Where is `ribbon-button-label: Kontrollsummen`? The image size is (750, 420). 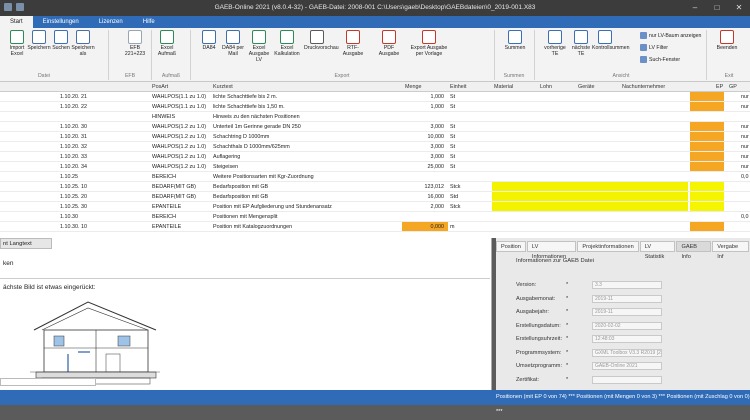
ribbon-button-label: Kontrollsummen is located at coordinates (611, 48).